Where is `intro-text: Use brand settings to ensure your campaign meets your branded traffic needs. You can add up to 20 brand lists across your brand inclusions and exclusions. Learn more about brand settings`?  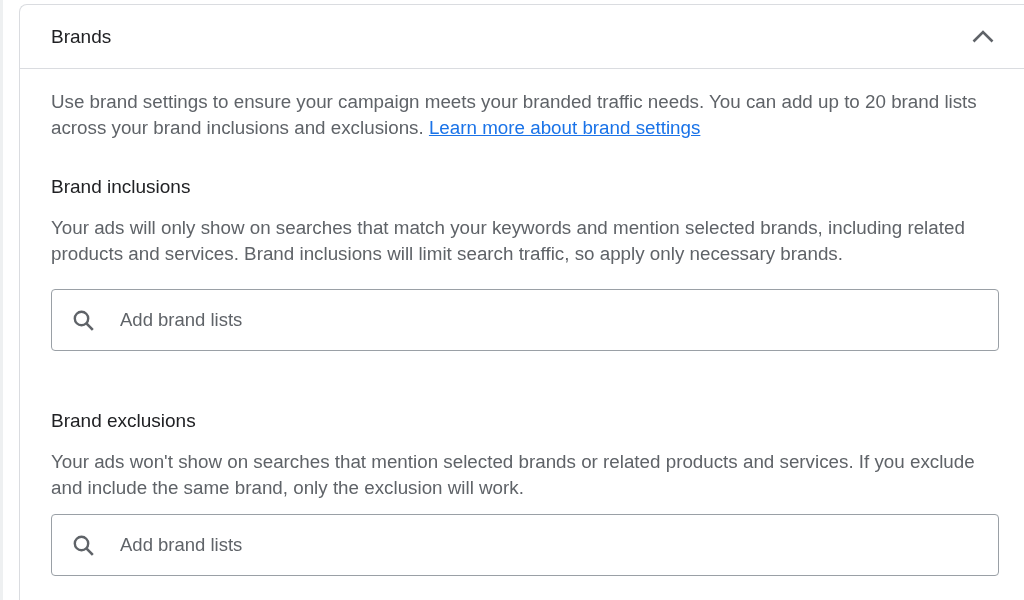
intro-text: Use brand settings to ensure your campaign meets your branded traffic needs. You can add up to 20 brand lists across your brand inclusions and exclusions. Learn more about brand settings is located at coordinates (514, 115).